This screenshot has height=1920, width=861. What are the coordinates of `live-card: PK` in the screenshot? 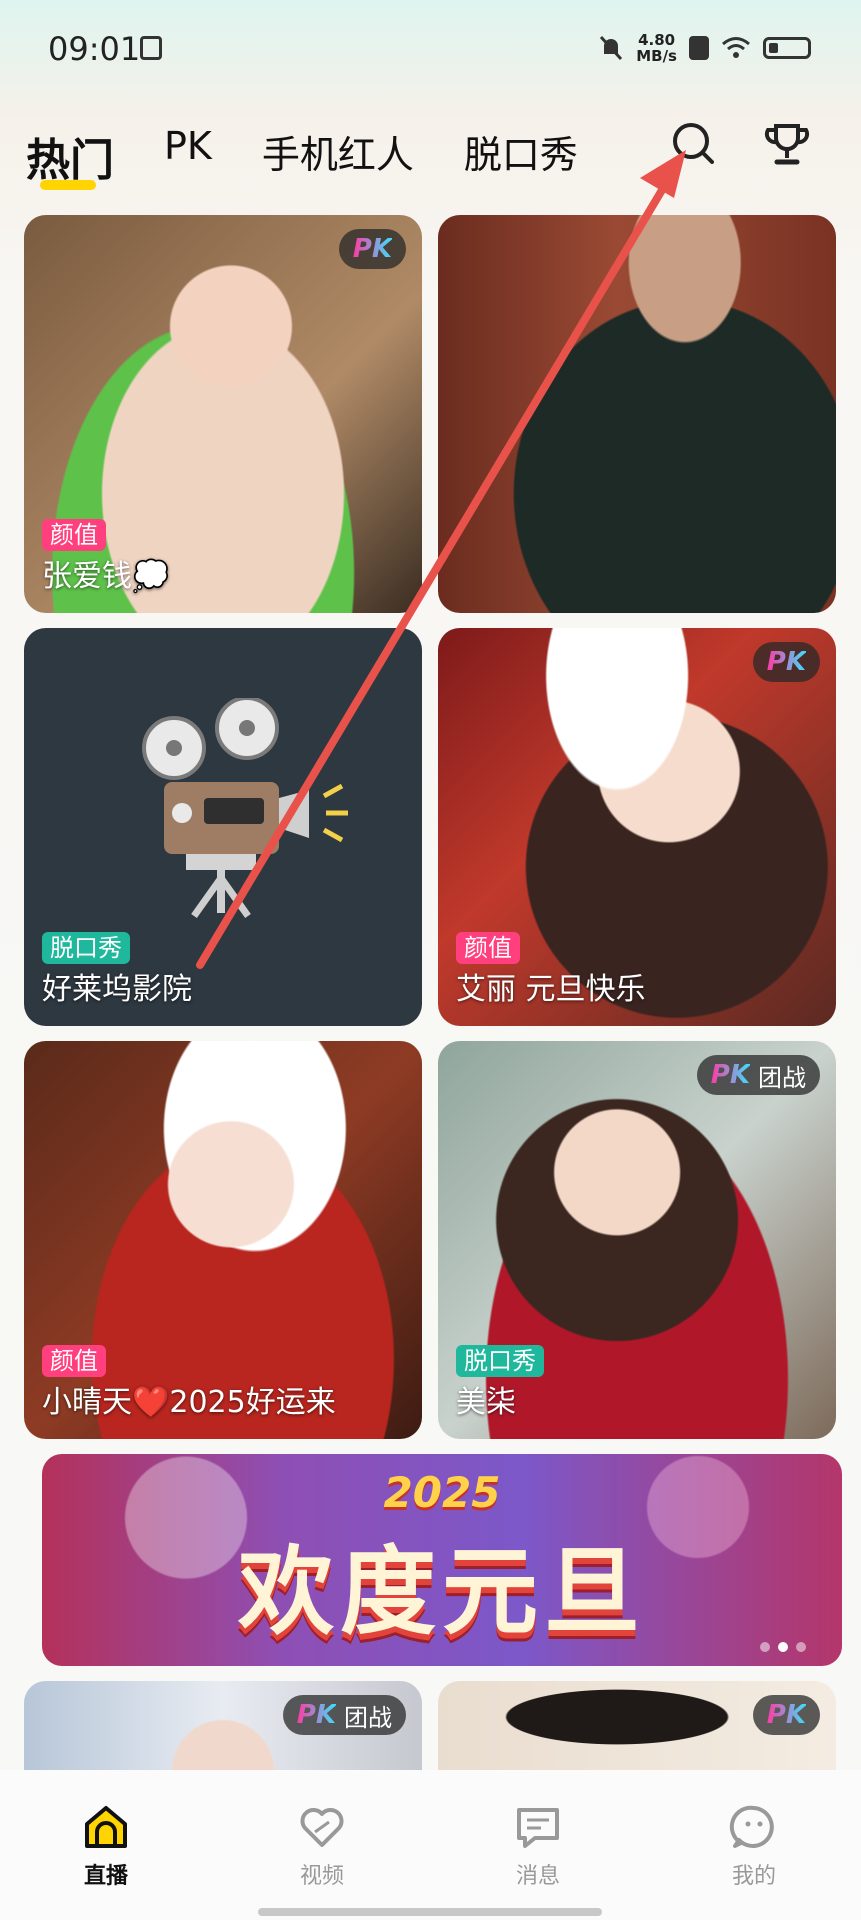 It's located at (637, 1726).